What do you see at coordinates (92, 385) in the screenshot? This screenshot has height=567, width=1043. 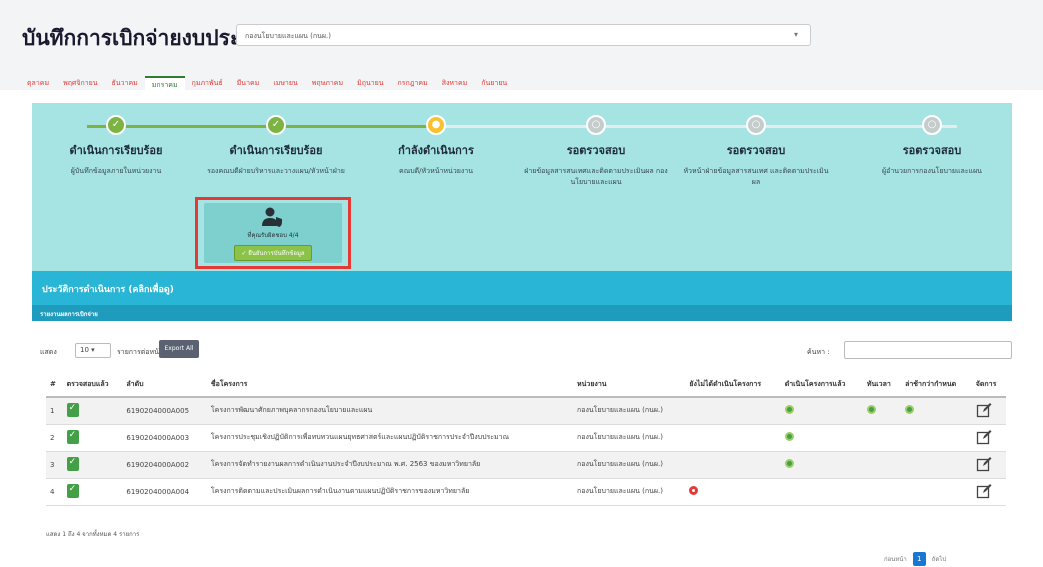 I see `column-header: ตรวจสอบแล้ว` at bounding box center [92, 385].